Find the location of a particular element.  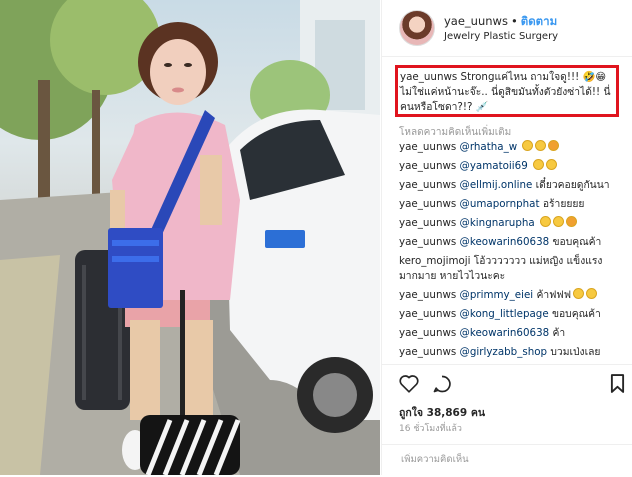

load-more-comments: โหลดความคิดเห็นเพิ่มเติม is located at coordinates (455, 132).